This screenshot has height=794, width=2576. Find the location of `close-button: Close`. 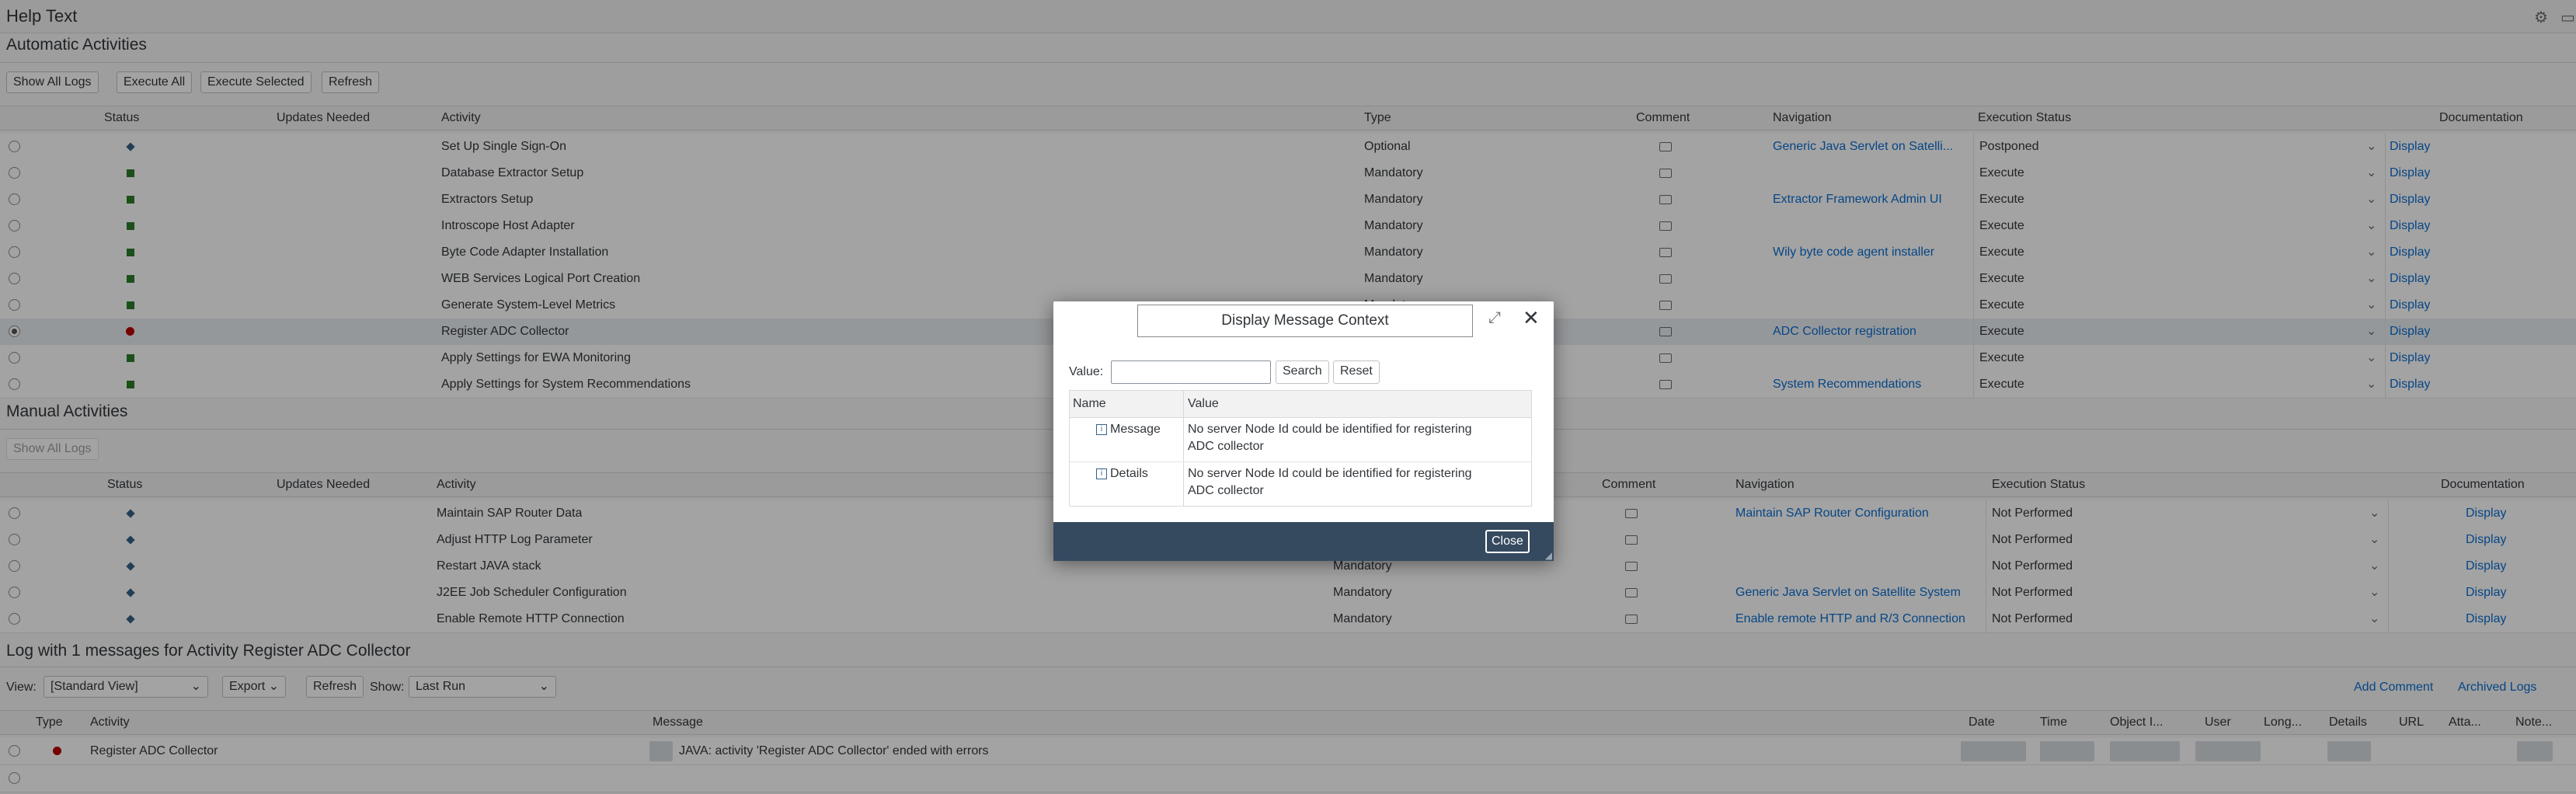

close-button: Close is located at coordinates (1507, 542).